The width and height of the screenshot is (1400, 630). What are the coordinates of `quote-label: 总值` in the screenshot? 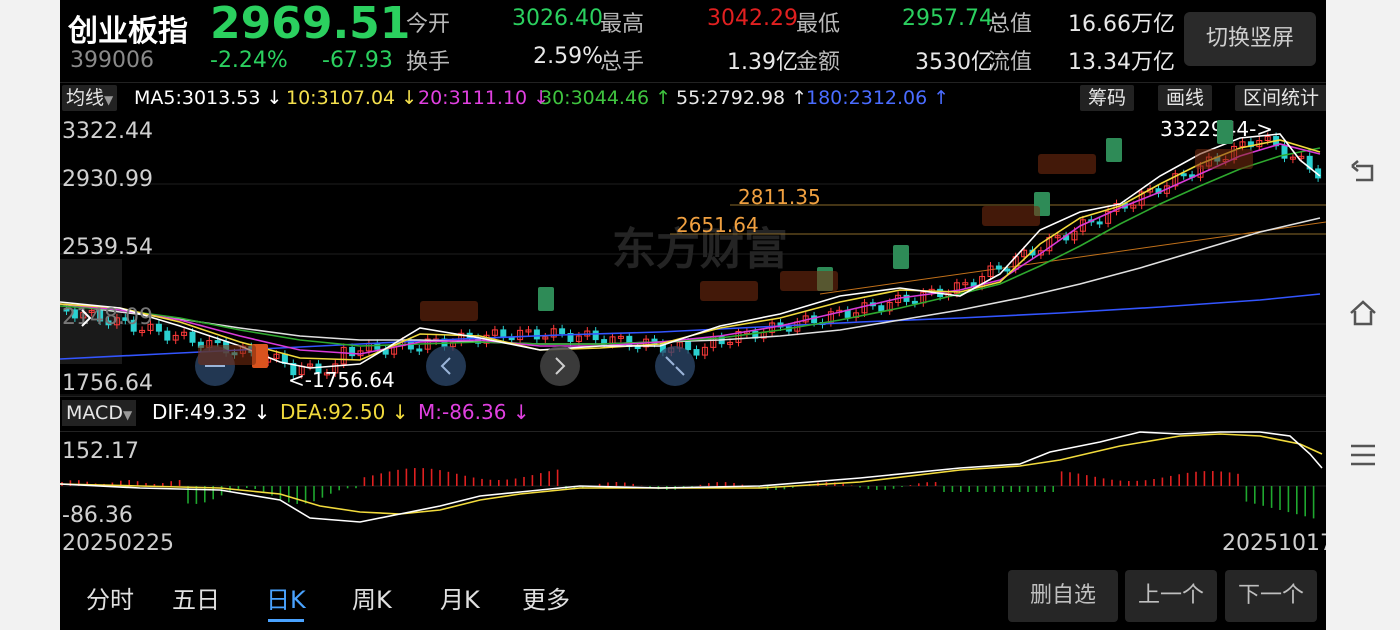 It's located at (1010, 24).